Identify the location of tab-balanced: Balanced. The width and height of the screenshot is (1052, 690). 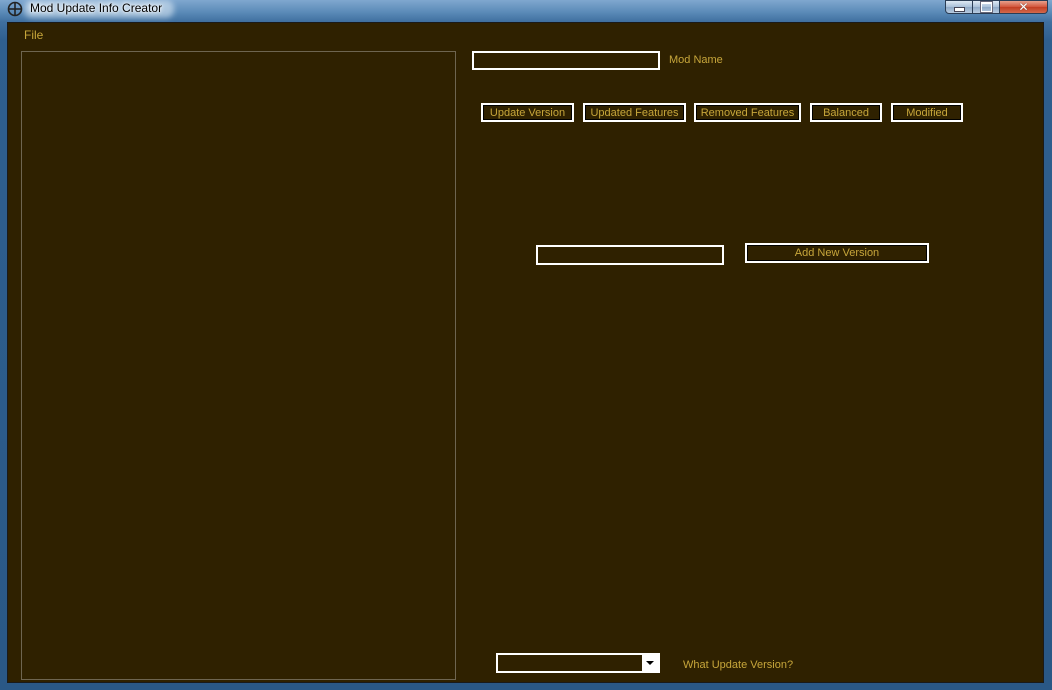
(846, 112).